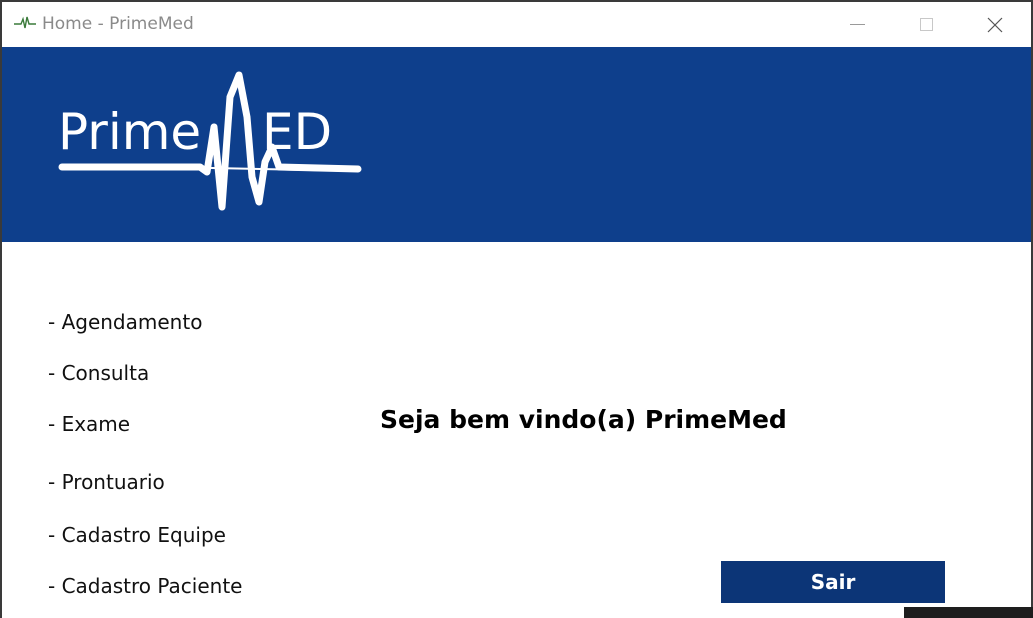  I want to click on minimize-icon, so click(857, 24).